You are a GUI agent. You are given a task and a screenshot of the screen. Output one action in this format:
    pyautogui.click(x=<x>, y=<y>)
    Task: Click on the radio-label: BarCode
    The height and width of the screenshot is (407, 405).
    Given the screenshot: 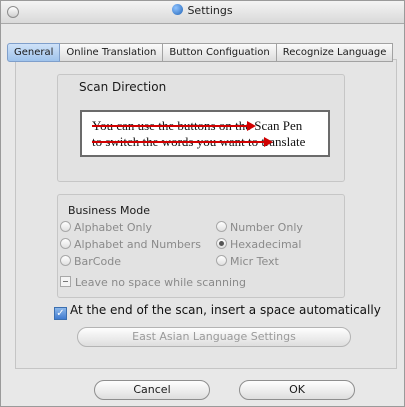 What is the action you would take?
    pyautogui.click(x=97, y=261)
    